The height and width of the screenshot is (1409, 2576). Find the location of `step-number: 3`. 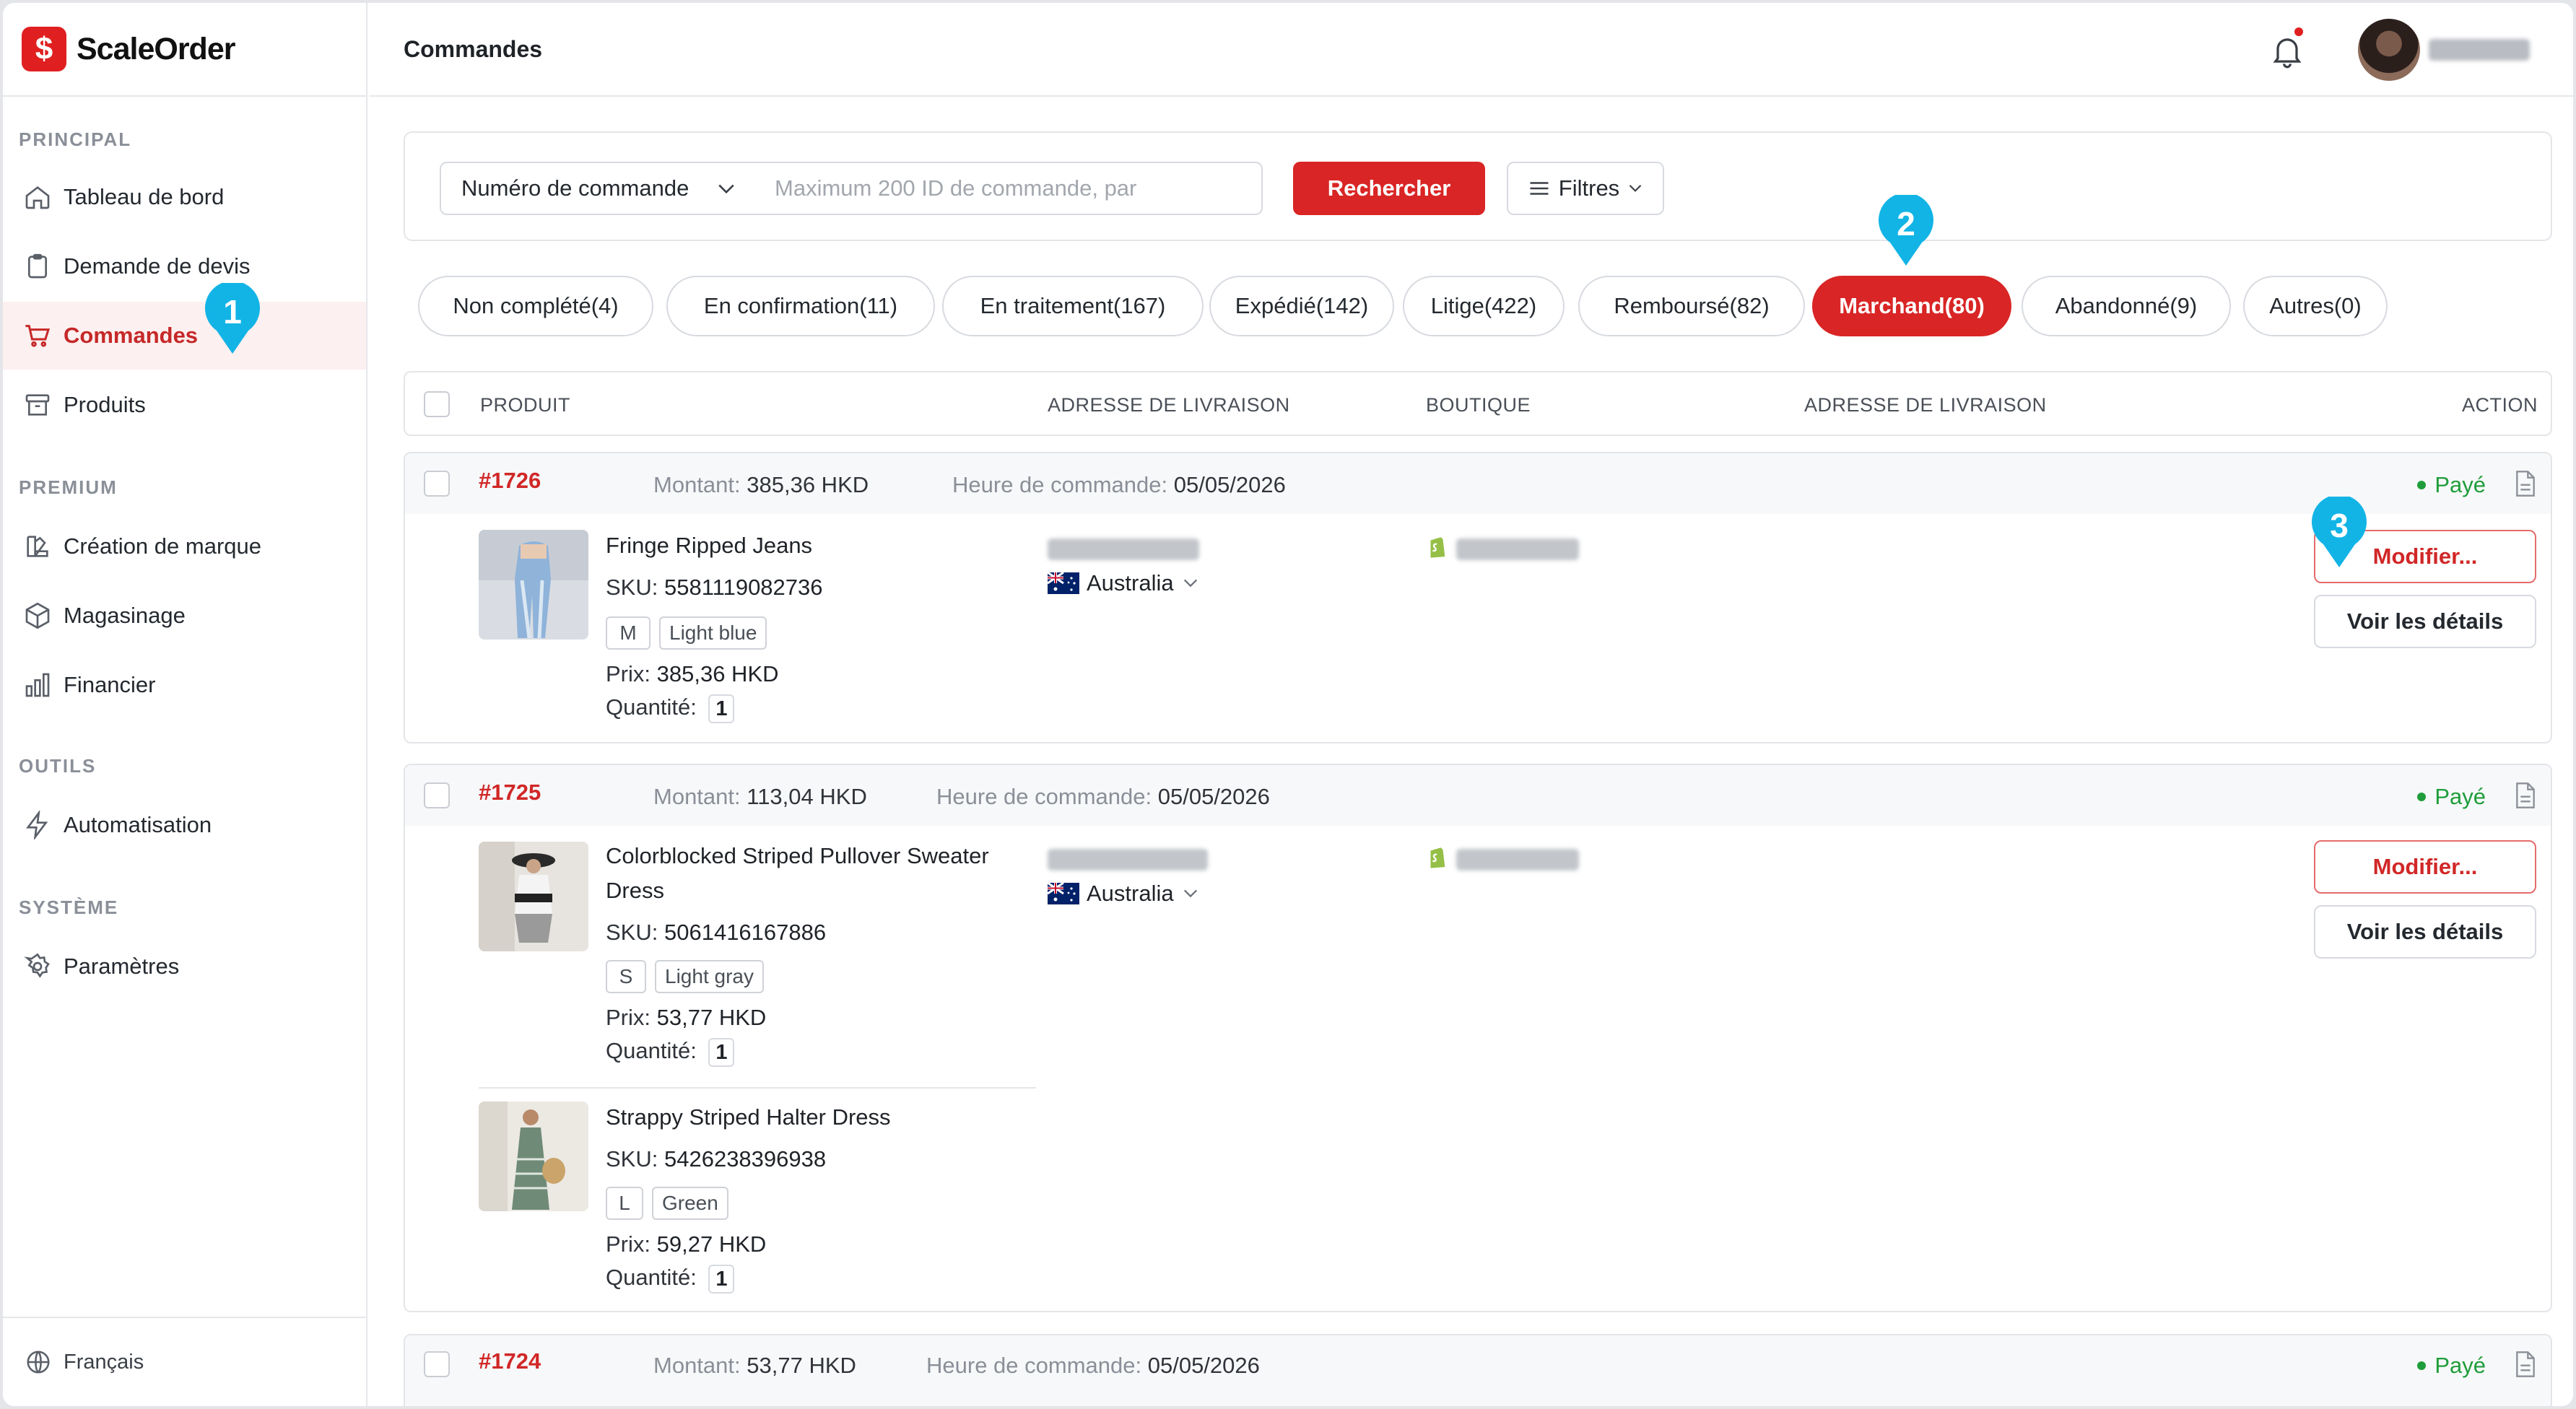

step-number: 3 is located at coordinates (2339, 525).